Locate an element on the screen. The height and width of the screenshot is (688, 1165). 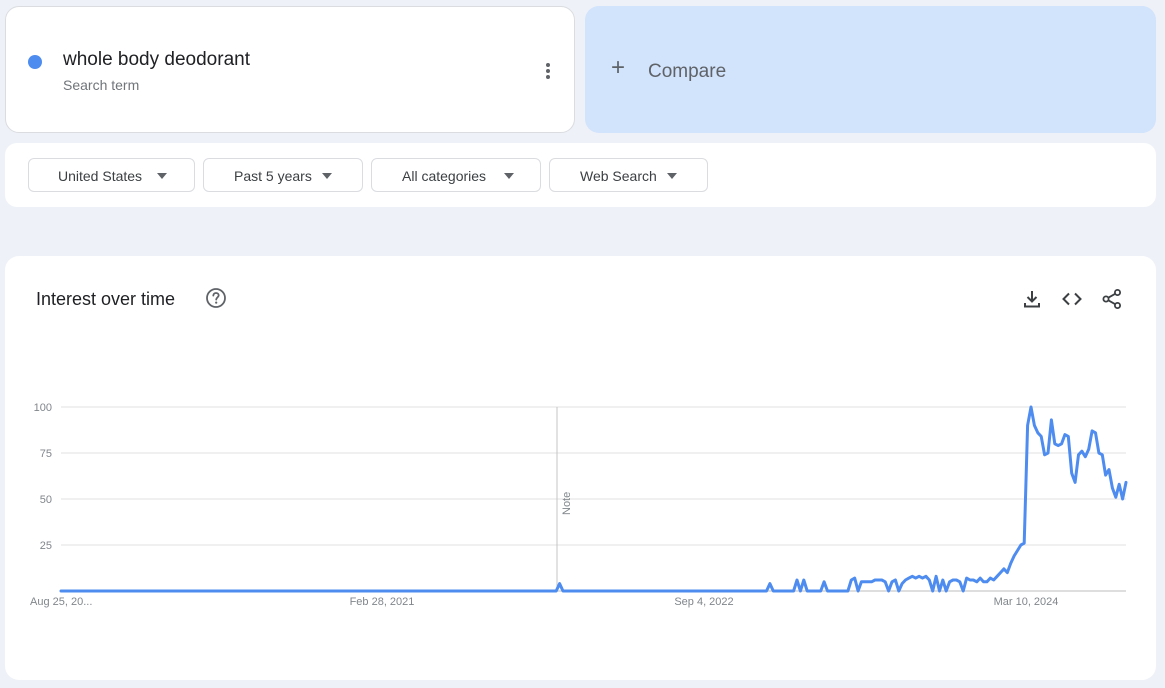
time-range-dropdown: Past 5 years is located at coordinates (283, 175).